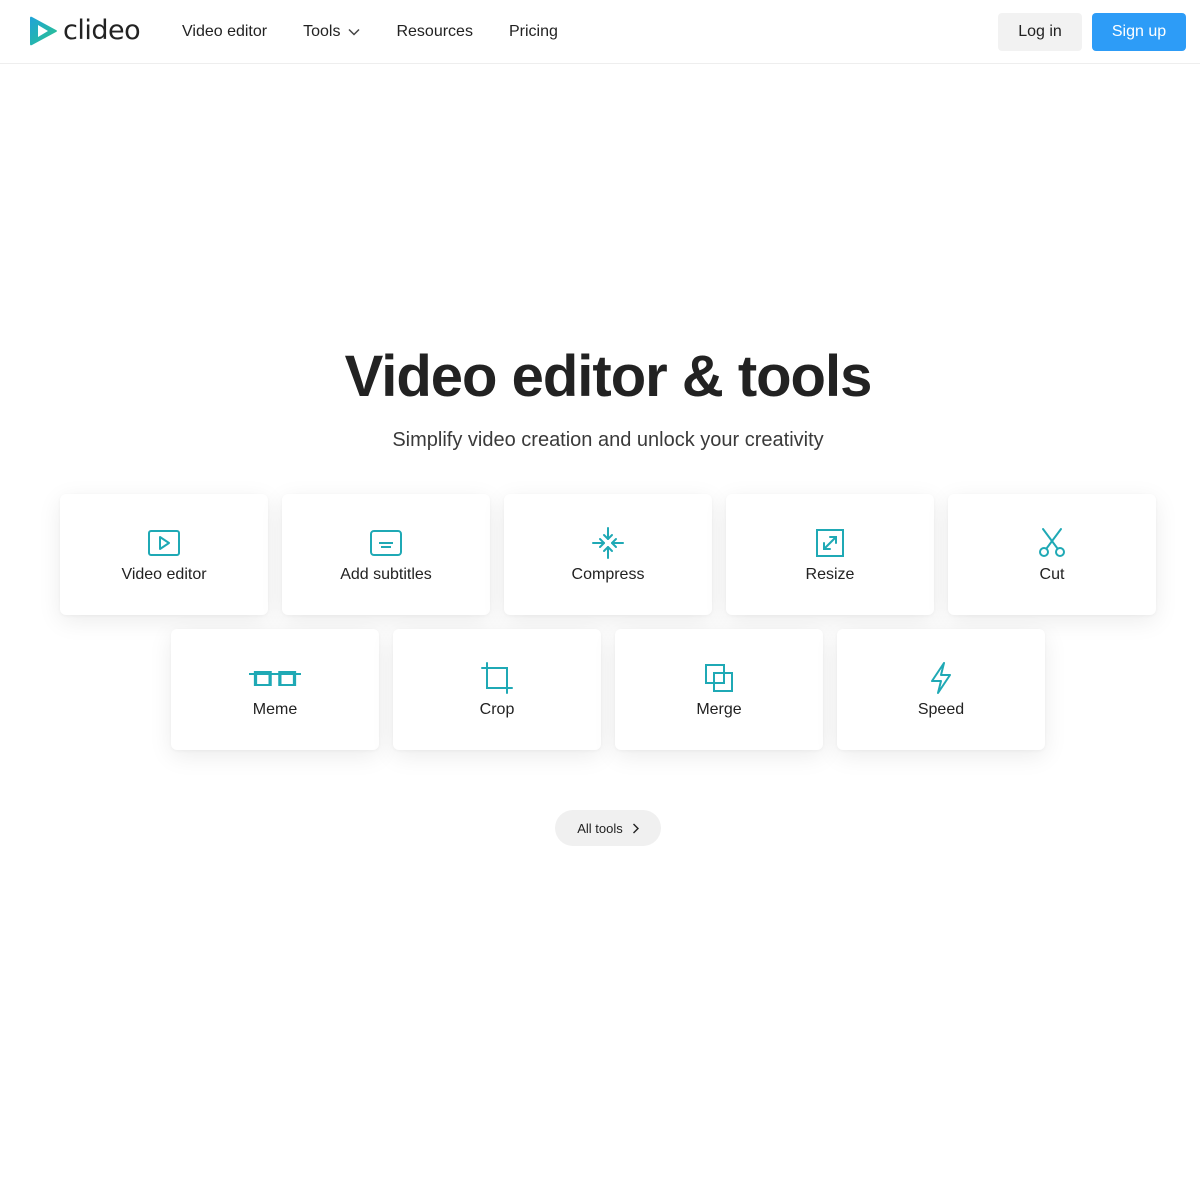 The image size is (1200, 1200). I want to click on merge-icon, so click(719, 678).